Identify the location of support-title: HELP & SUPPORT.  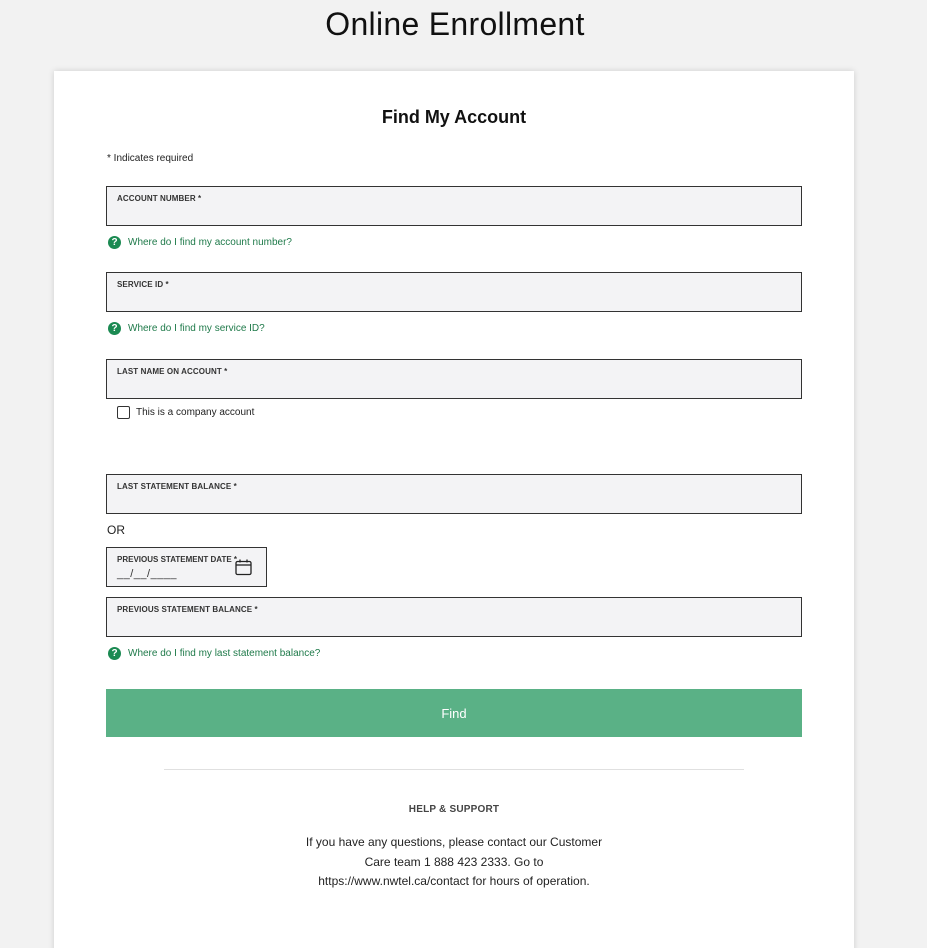
(454, 809).